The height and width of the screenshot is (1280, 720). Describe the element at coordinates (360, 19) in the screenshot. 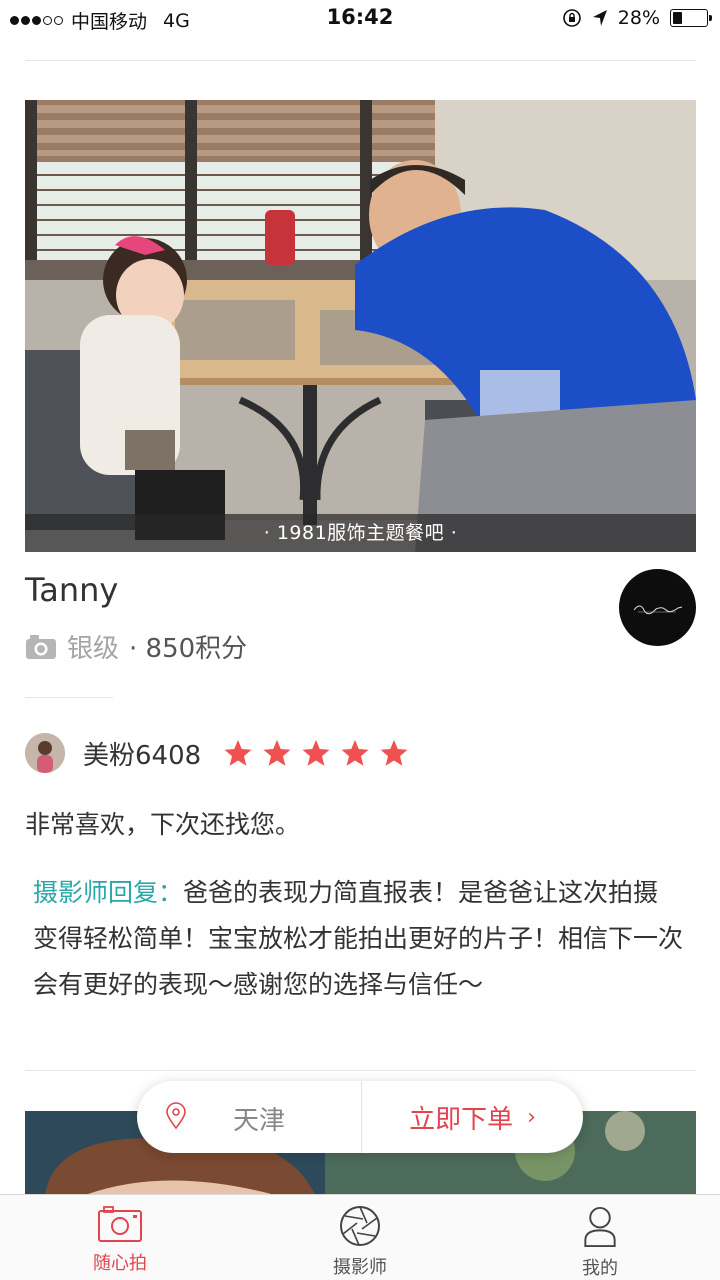

I see `status-bar: 中国移动 4G 16:42 28%` at that location.